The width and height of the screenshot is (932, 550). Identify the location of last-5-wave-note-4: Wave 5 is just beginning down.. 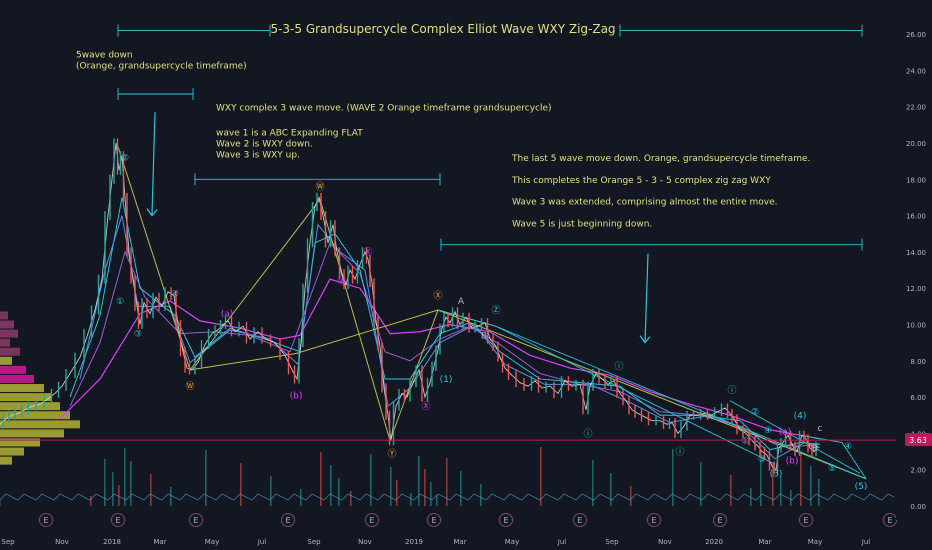
(582, 224).